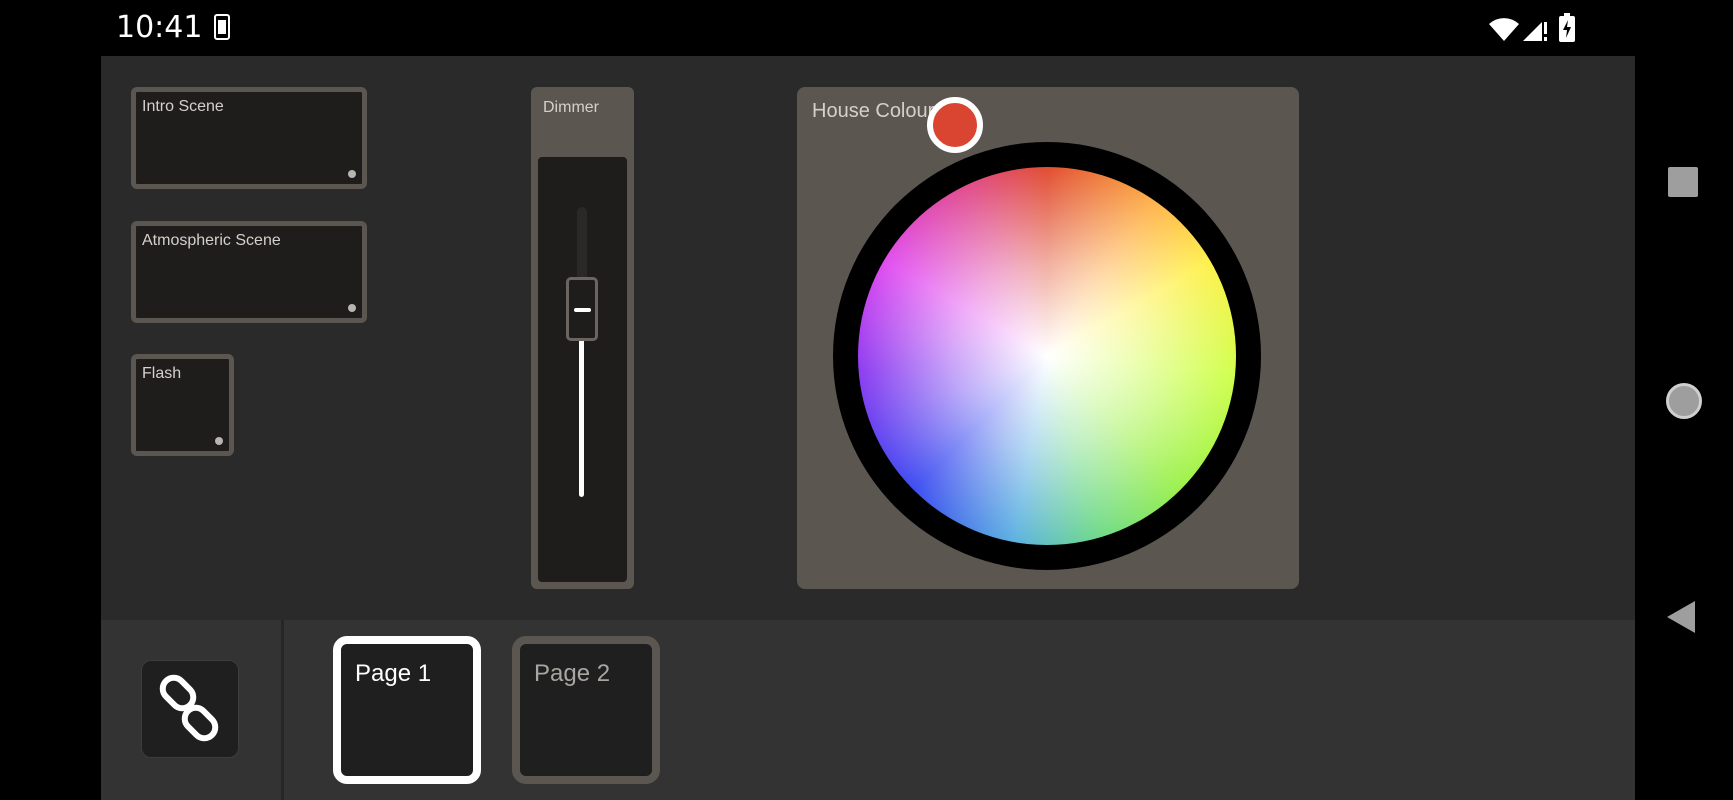 The image size is (1733, 800). Describe the element at coordinates (183, 106) in the screenshot. I see `scene-label: Intro Scene` at that location.